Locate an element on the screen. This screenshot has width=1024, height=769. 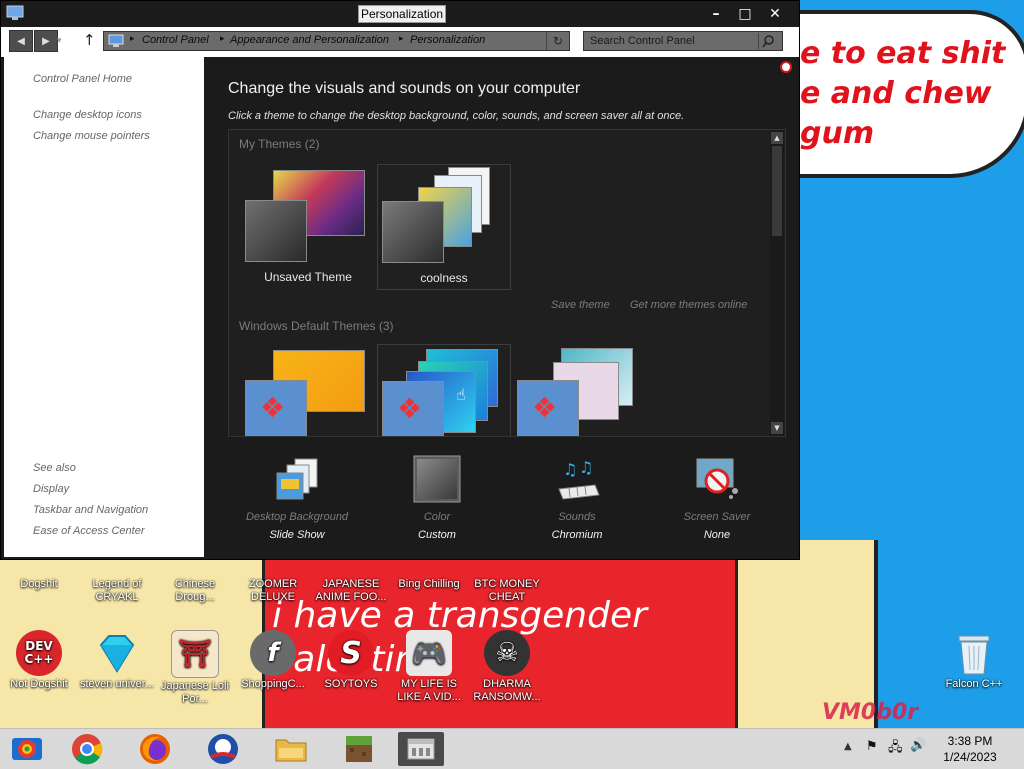
setting-name: Screen Saver is located at coordinates (717, 517).